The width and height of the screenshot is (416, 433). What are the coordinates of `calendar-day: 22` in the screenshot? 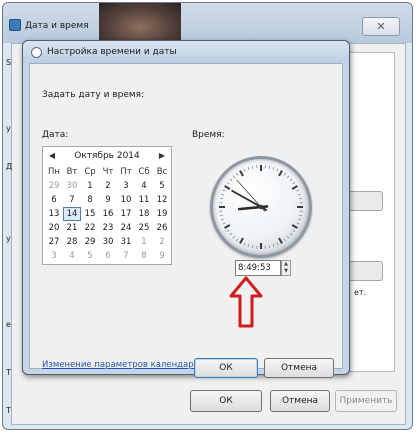 It's located at (90, 228).